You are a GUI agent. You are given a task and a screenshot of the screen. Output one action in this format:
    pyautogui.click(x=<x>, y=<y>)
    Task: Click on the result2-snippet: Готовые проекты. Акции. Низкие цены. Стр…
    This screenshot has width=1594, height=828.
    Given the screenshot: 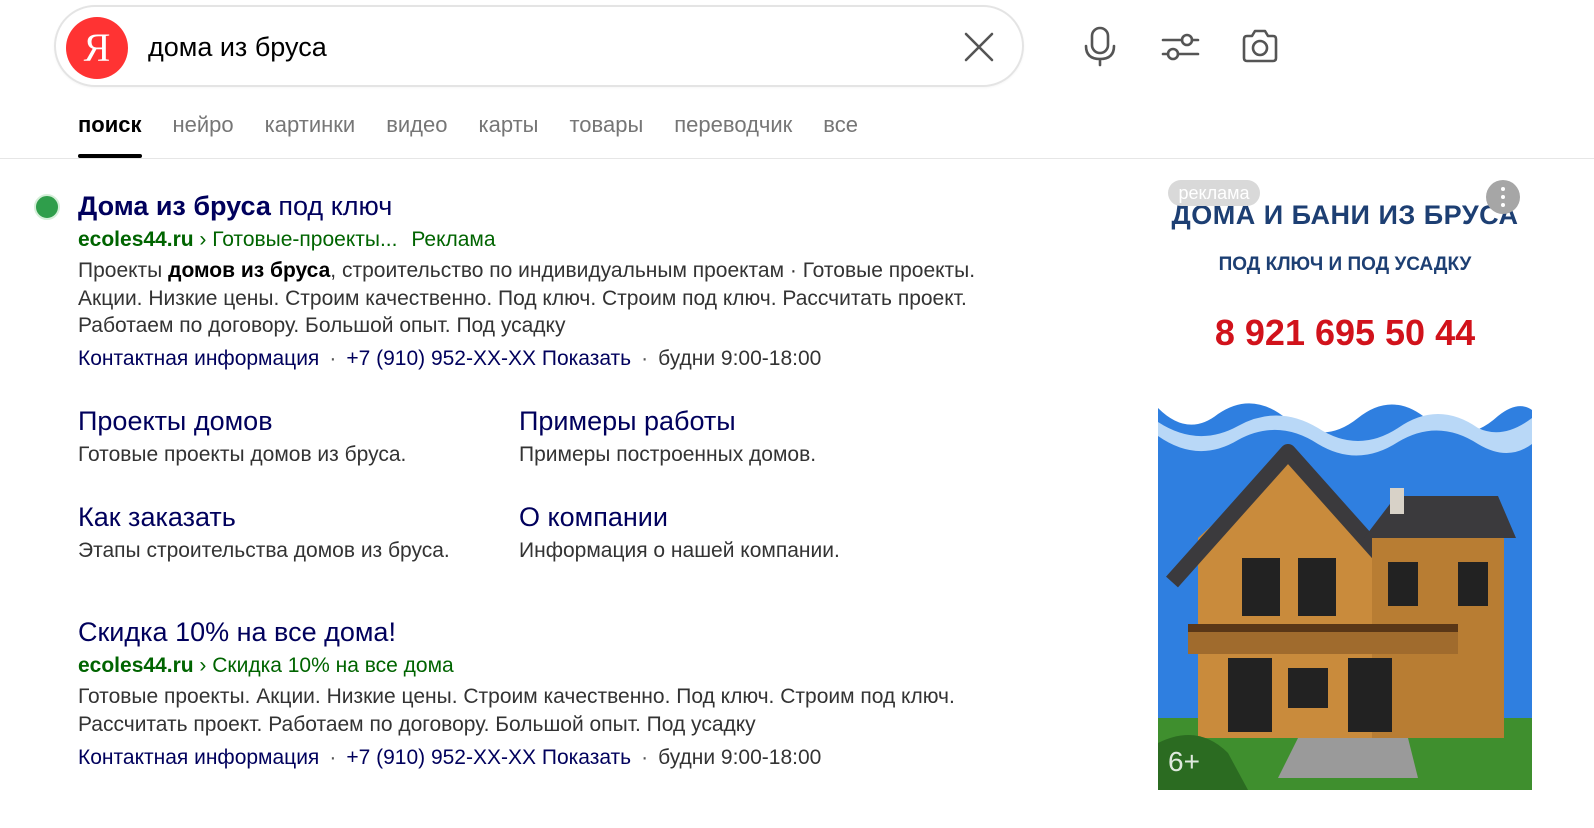 What is the action you would take?
    pyautogui.click(x=516, y=710)
    